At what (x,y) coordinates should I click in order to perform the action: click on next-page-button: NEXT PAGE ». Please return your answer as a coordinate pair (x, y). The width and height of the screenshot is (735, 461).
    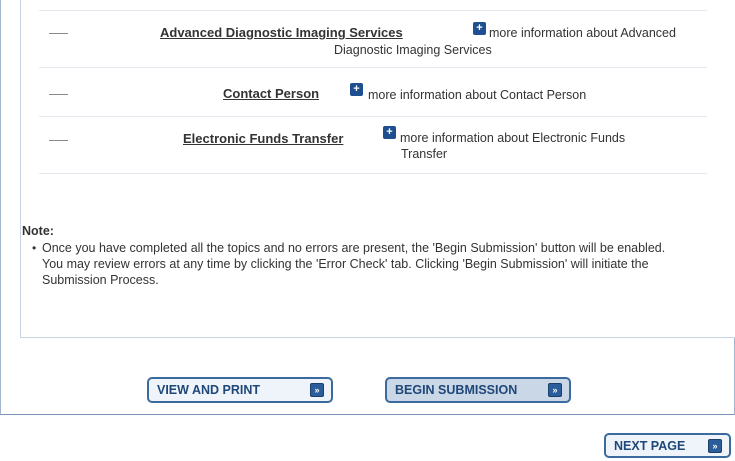
    Looking at the image, I should click on (667, 445).